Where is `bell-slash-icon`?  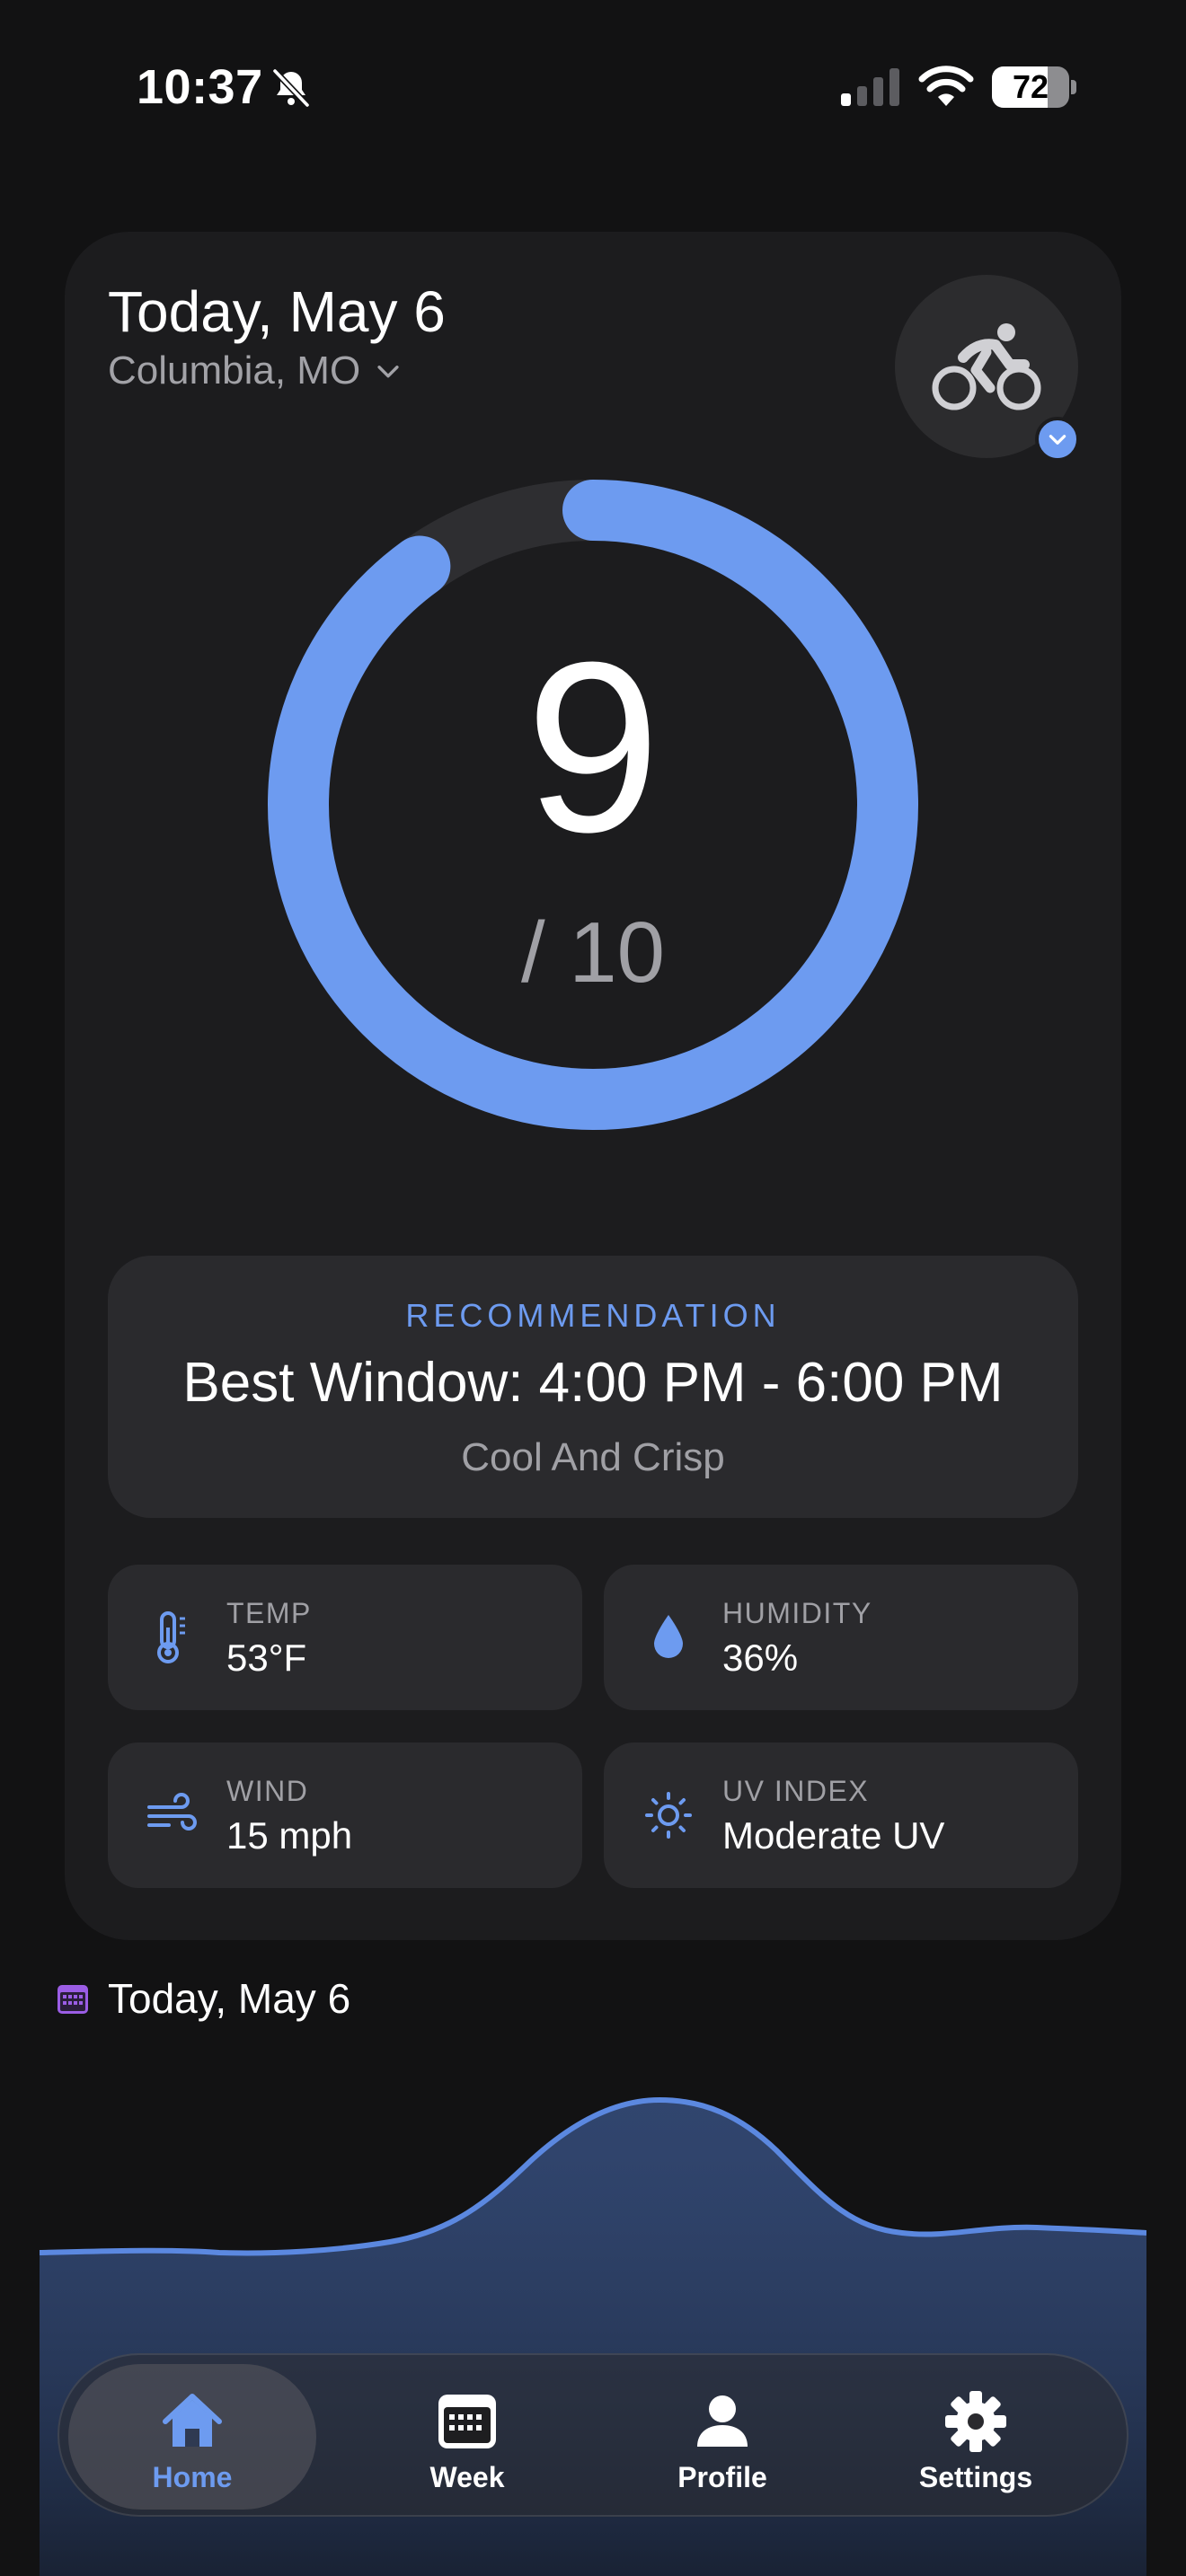 bell-slash-icon is located at coordinates (291, 88).